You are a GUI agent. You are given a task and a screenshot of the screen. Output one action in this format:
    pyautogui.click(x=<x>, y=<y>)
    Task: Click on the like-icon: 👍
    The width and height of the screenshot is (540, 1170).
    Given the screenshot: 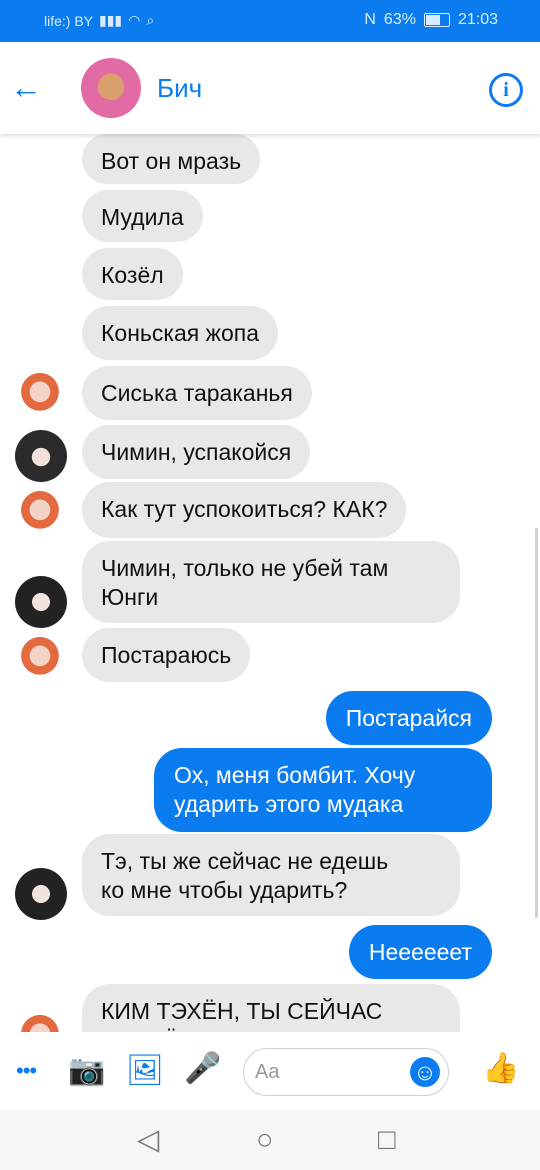 What is the action you would take?
    pyautogui.click(x=500, y=1069)
    